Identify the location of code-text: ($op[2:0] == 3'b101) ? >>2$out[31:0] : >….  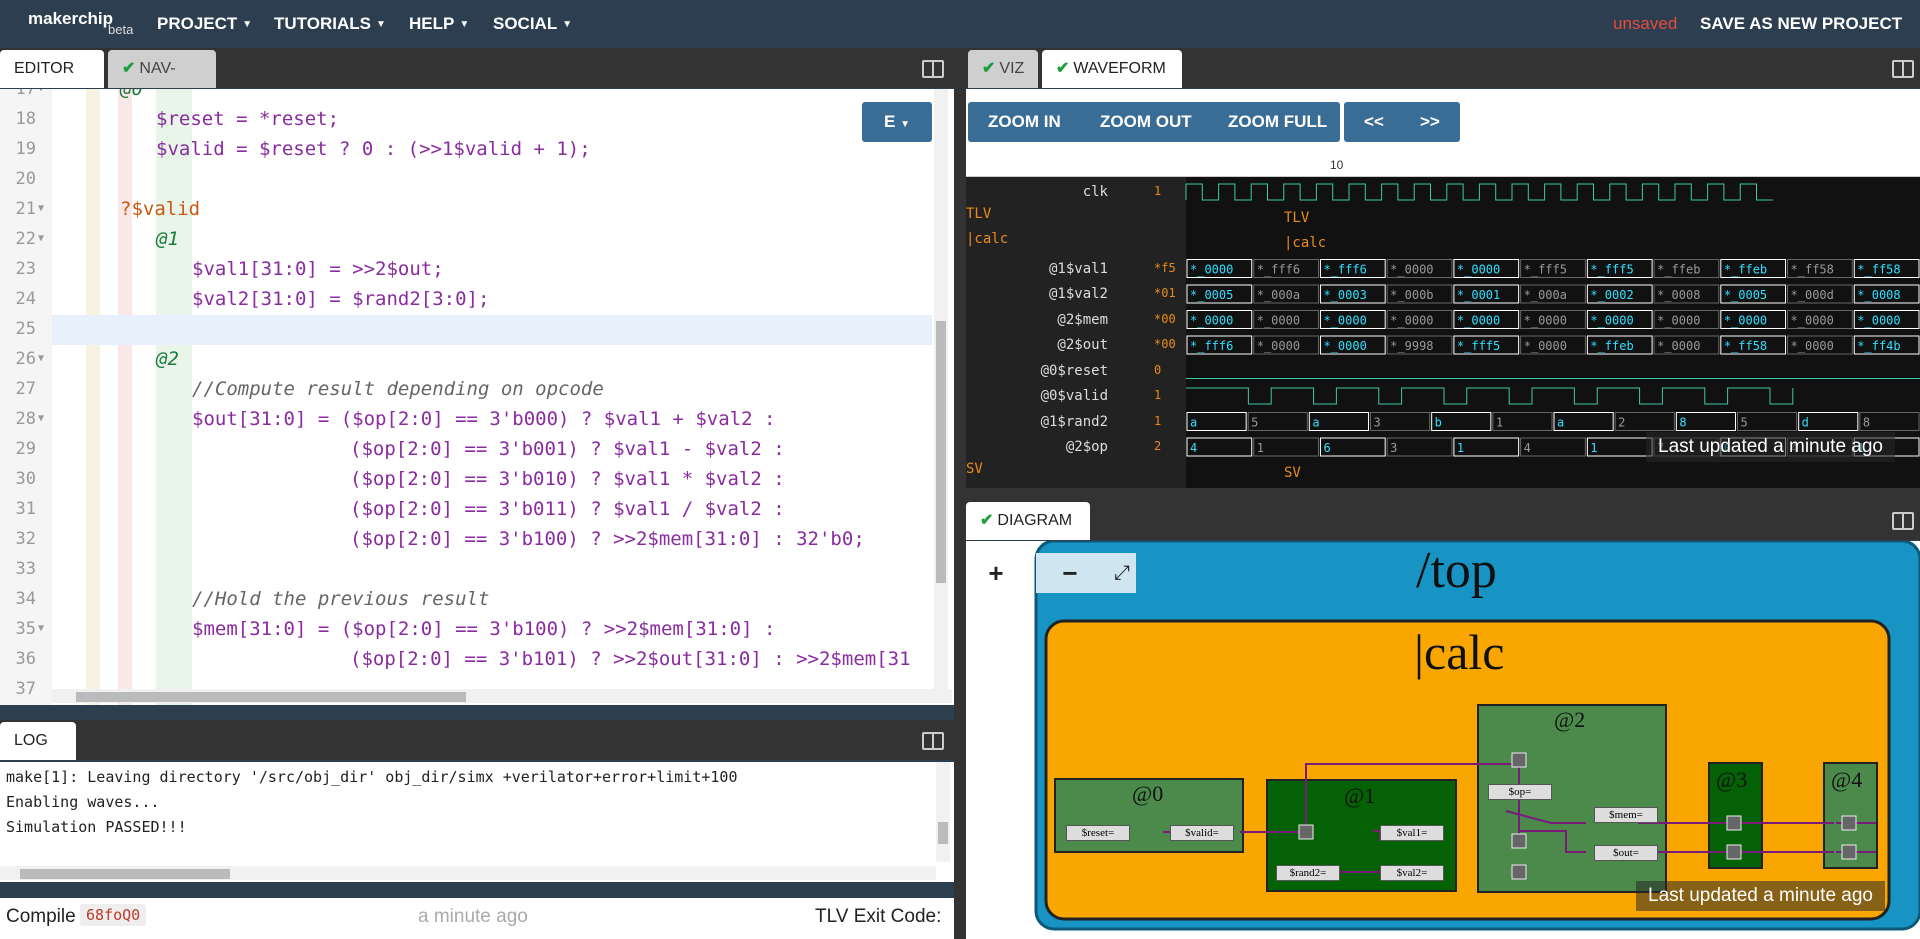
(630, 659).